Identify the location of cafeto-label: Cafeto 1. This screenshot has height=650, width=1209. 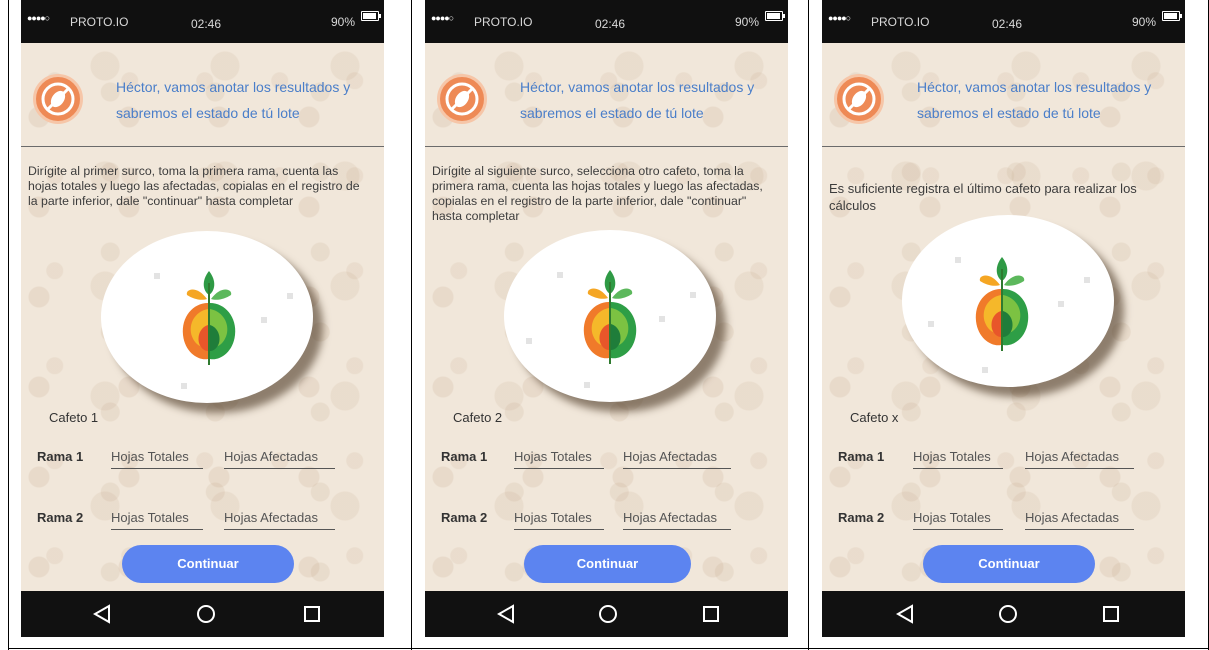
(74, 417).